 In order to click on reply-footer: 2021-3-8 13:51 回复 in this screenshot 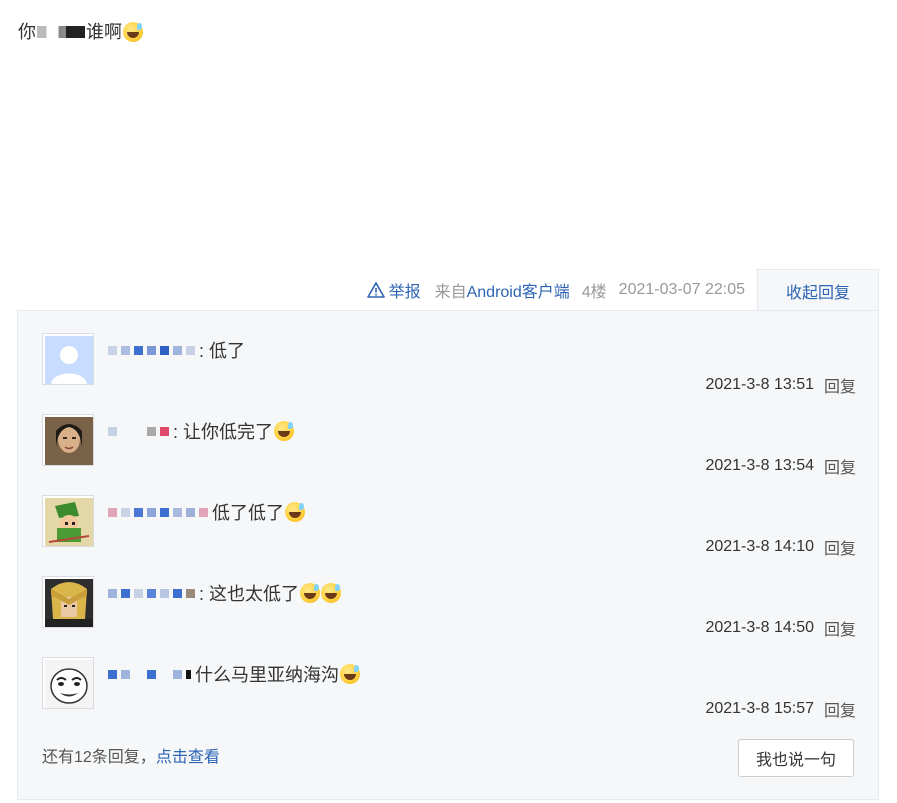, I will do `click(780, 385)`.